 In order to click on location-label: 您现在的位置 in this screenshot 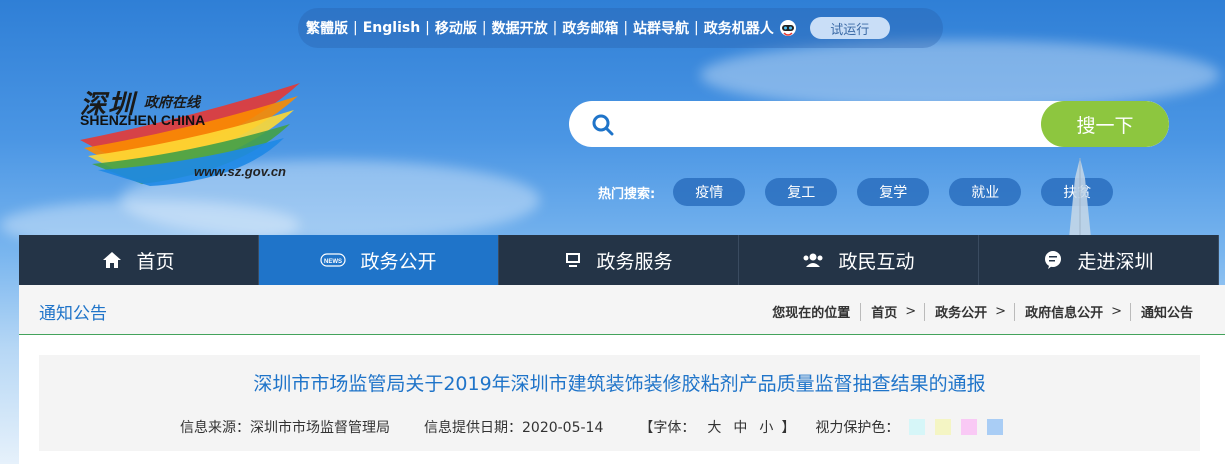, I will do `click(811, 313)`.